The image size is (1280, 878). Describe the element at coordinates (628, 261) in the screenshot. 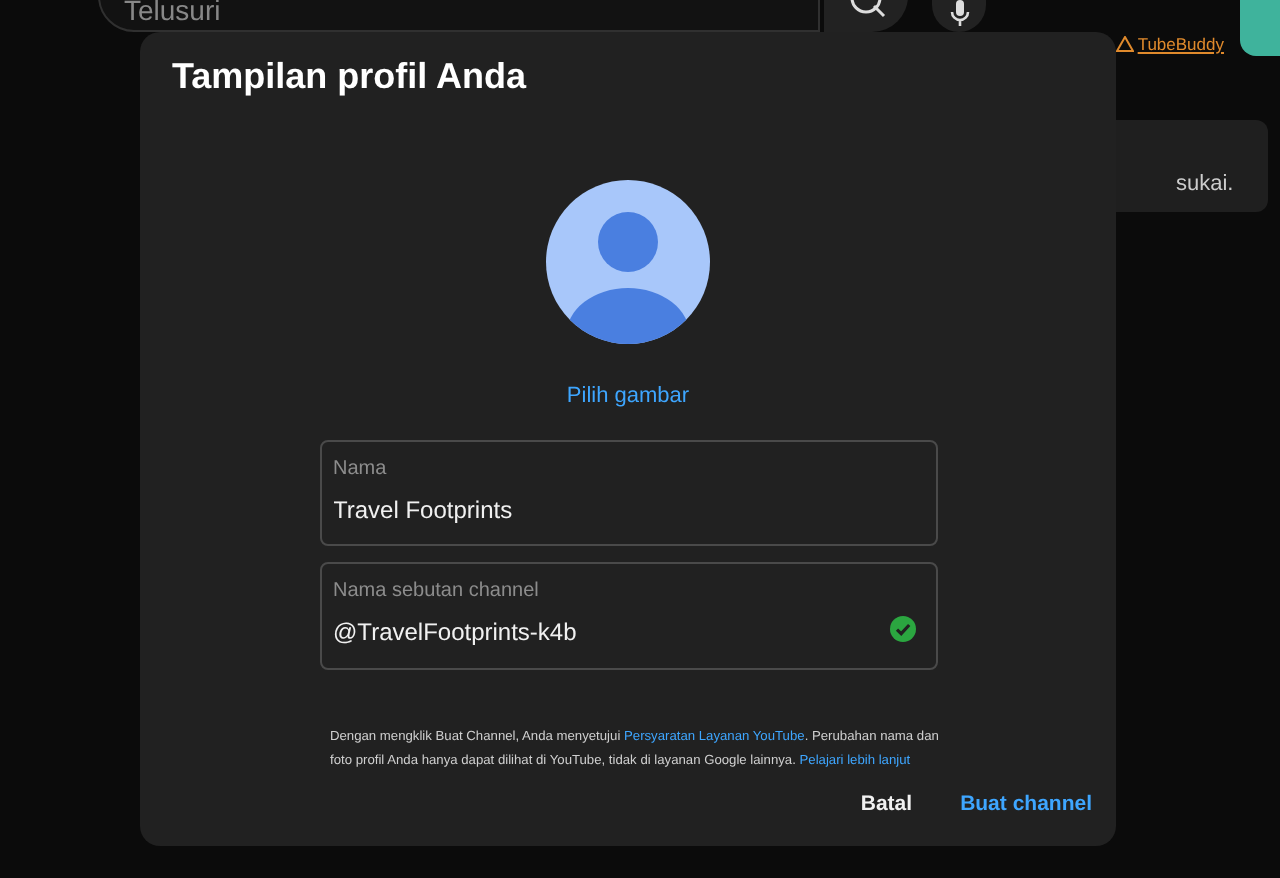

I see `avatar-icon` at that location.